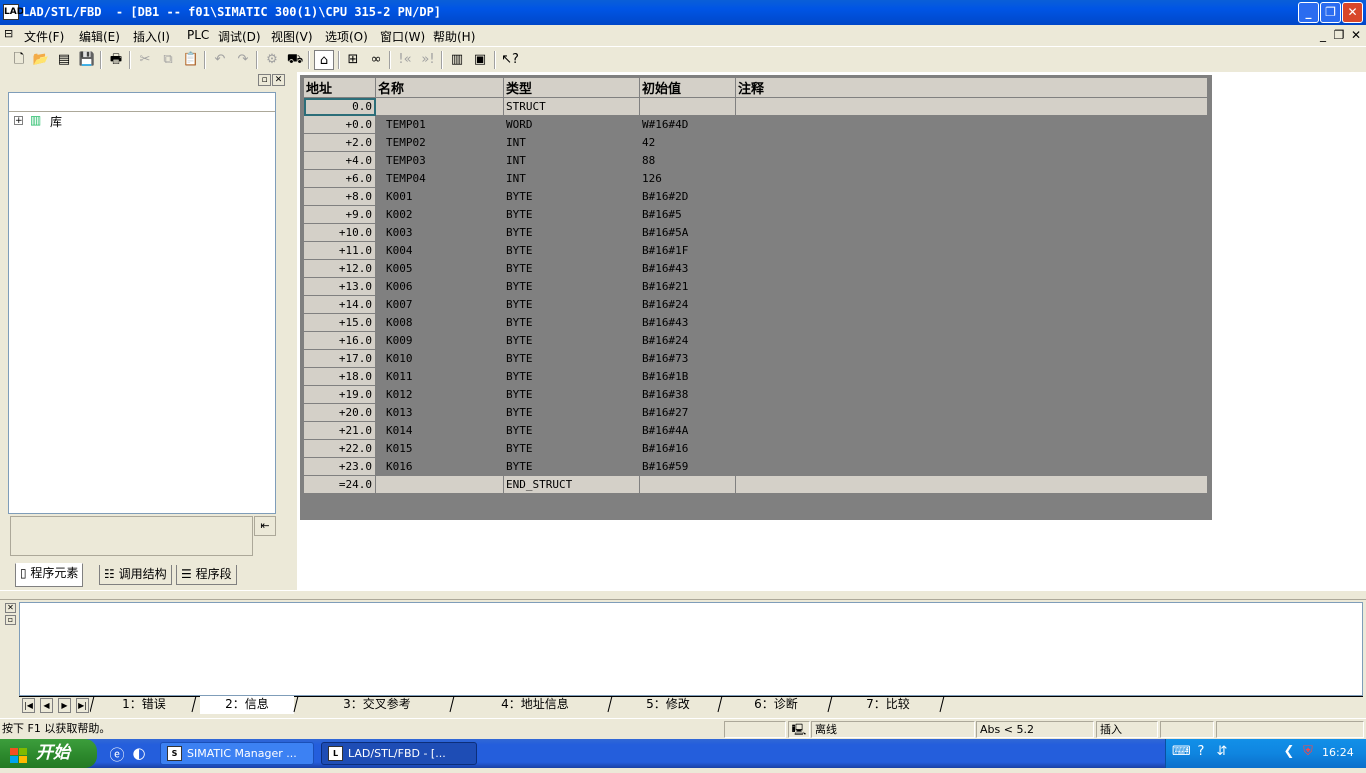 This screenshot has width=1366, height=773. Describe the element at coordinates (439, 340) in the screenshot. I see `name-cell: K009` at that location.